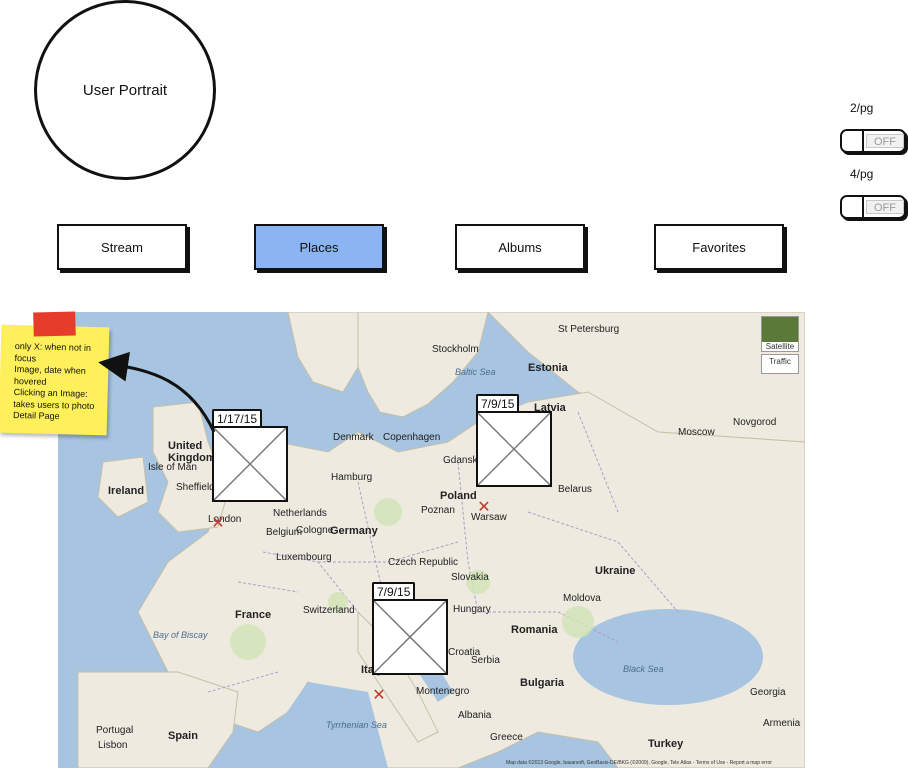 This screenshot has width=908, height=768. I want to click on tab-stream: Stream, so click(122, 247).